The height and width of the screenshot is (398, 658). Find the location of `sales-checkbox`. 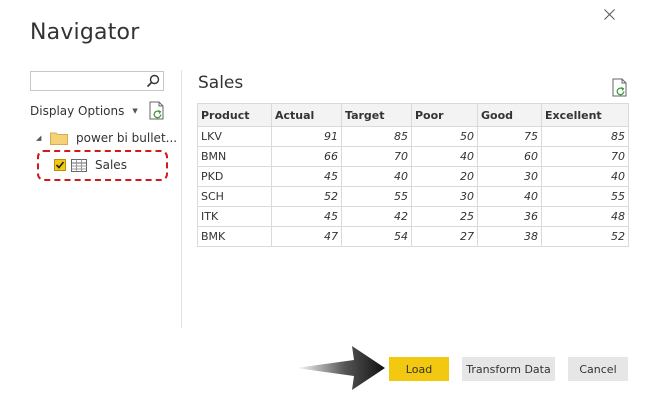

sales-checkbox is located at coordinates (60, 165).